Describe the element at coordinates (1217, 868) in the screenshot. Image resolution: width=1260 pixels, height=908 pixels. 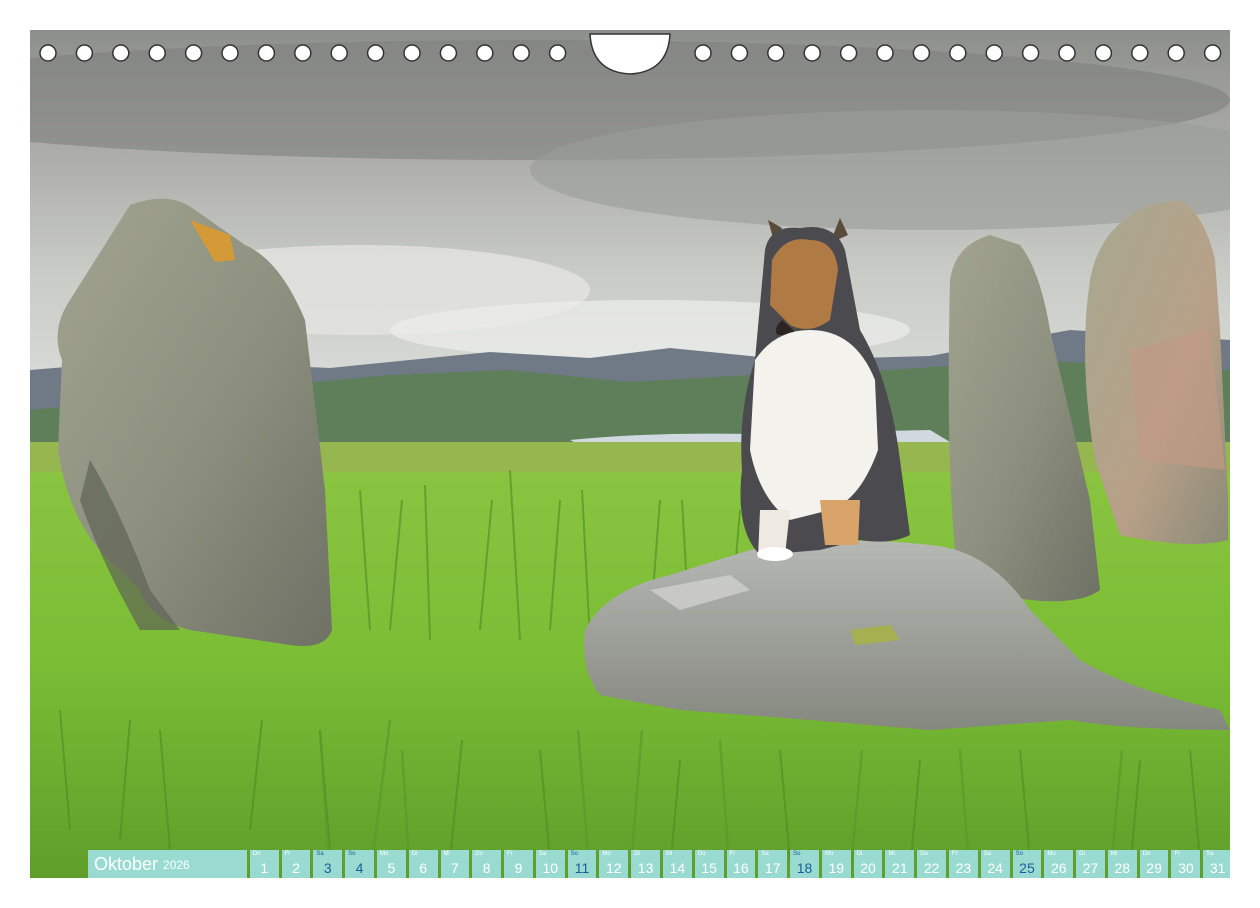
I see `day-number: 31` at that location.